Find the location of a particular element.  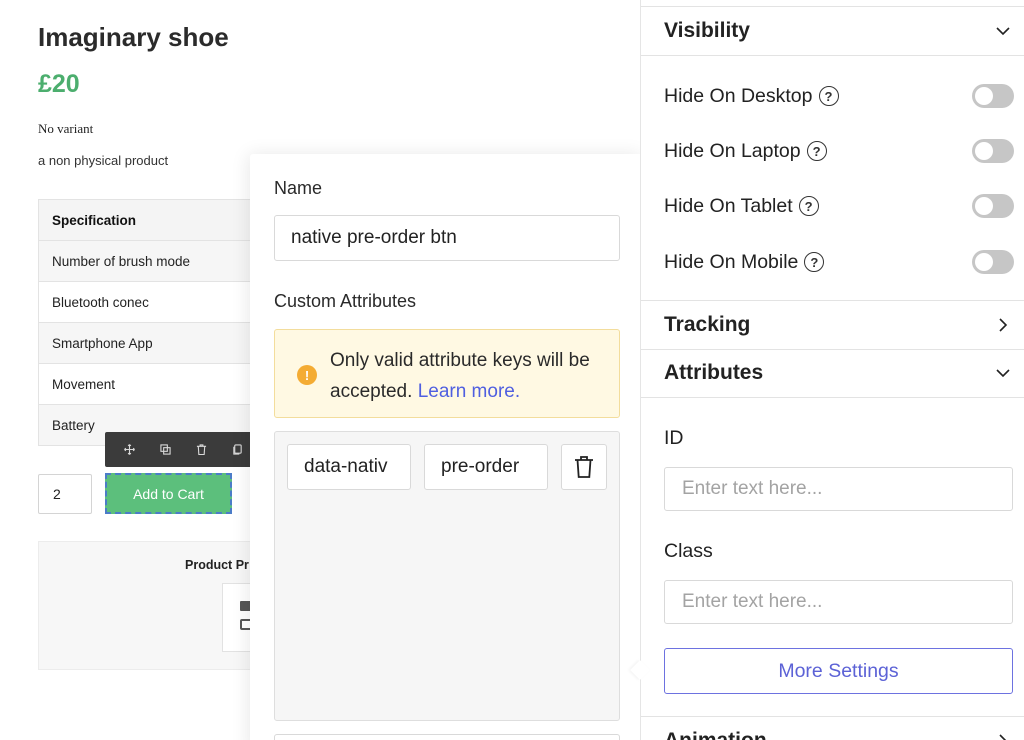

table-cell: Number of brush mode is located at coordinates (153, 261).